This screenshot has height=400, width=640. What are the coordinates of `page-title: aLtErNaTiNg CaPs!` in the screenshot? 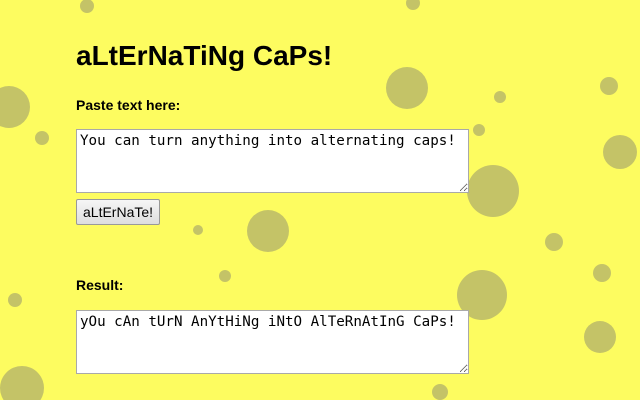 It's located at (204, 55).